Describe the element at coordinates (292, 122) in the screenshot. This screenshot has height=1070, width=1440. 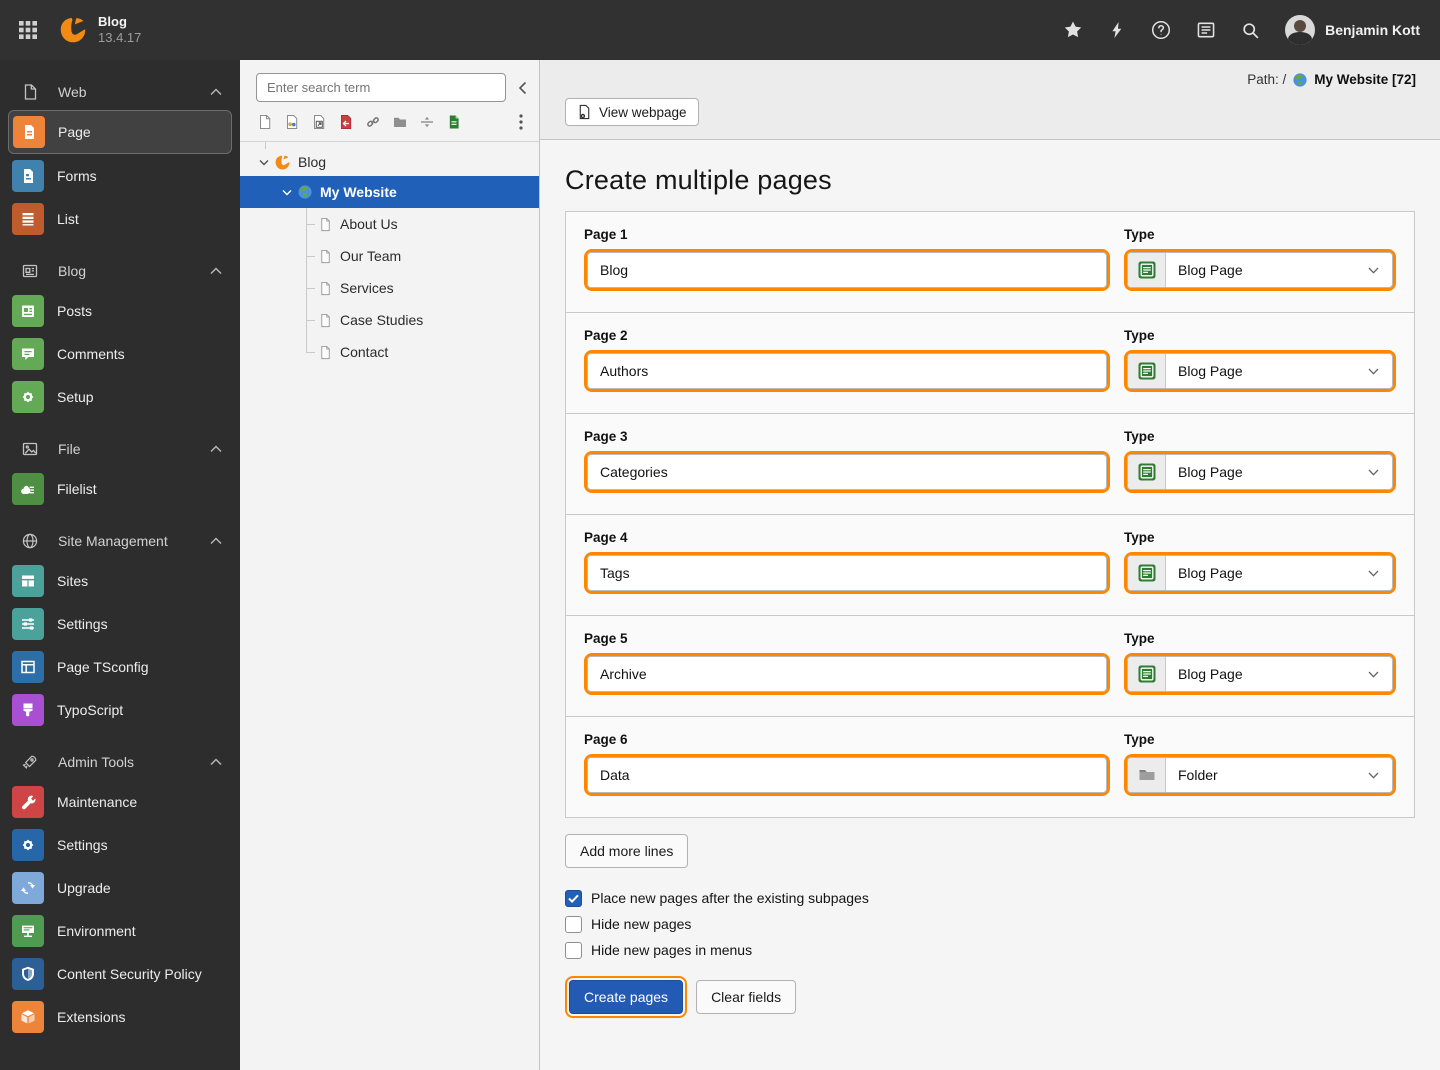
I see `backend-section-page-icon` at that location.